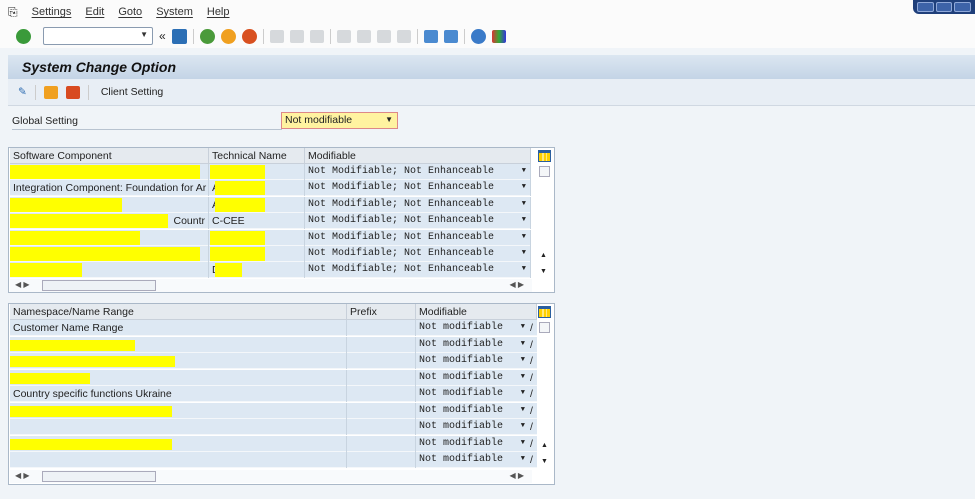 The height and width of the screenshot is (499, 975). I want to click on global-setting-select: Not modifiable, so click(339, 120).